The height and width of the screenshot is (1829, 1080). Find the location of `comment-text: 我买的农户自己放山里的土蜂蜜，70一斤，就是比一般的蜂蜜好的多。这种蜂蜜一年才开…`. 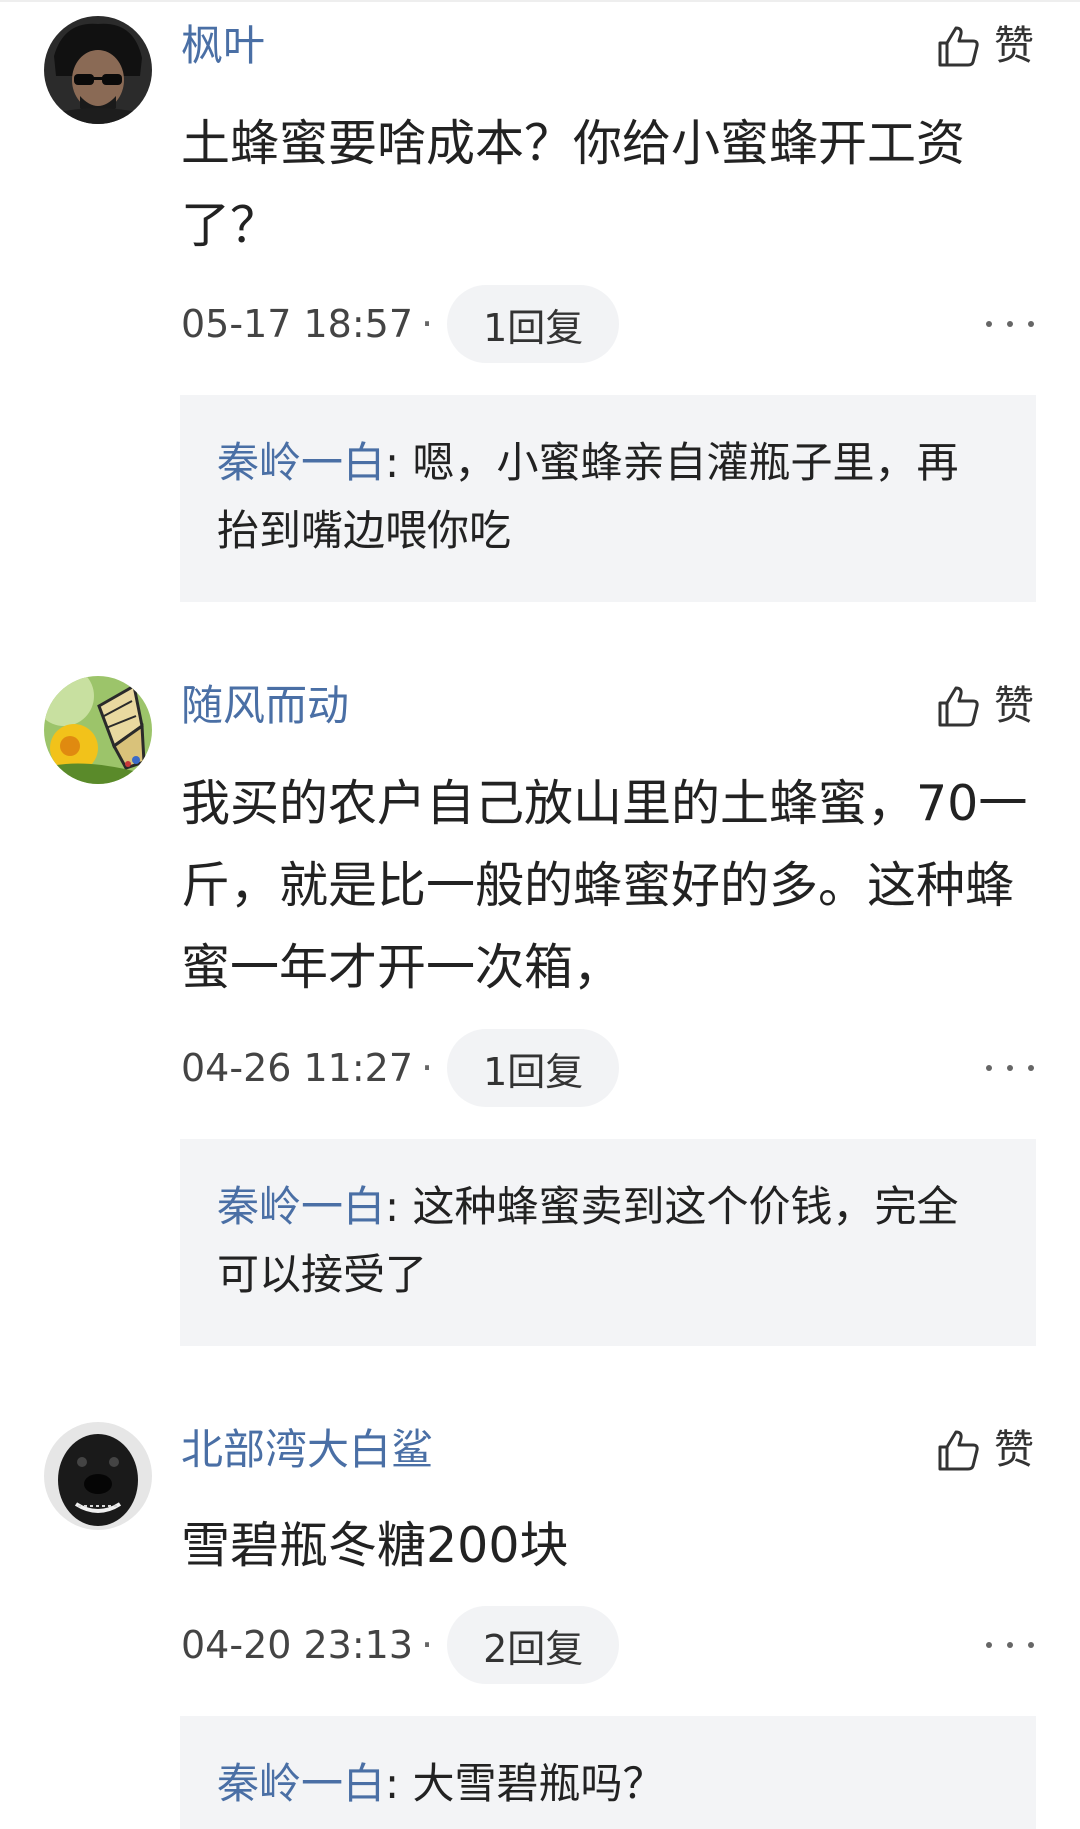

comment-text: 我买的农户自己放山里的土蜂蜜，70一斤，就是比一般的蜂蜜好的多。这种蜂蜜一年才开… is located at coordinates (604, 885).